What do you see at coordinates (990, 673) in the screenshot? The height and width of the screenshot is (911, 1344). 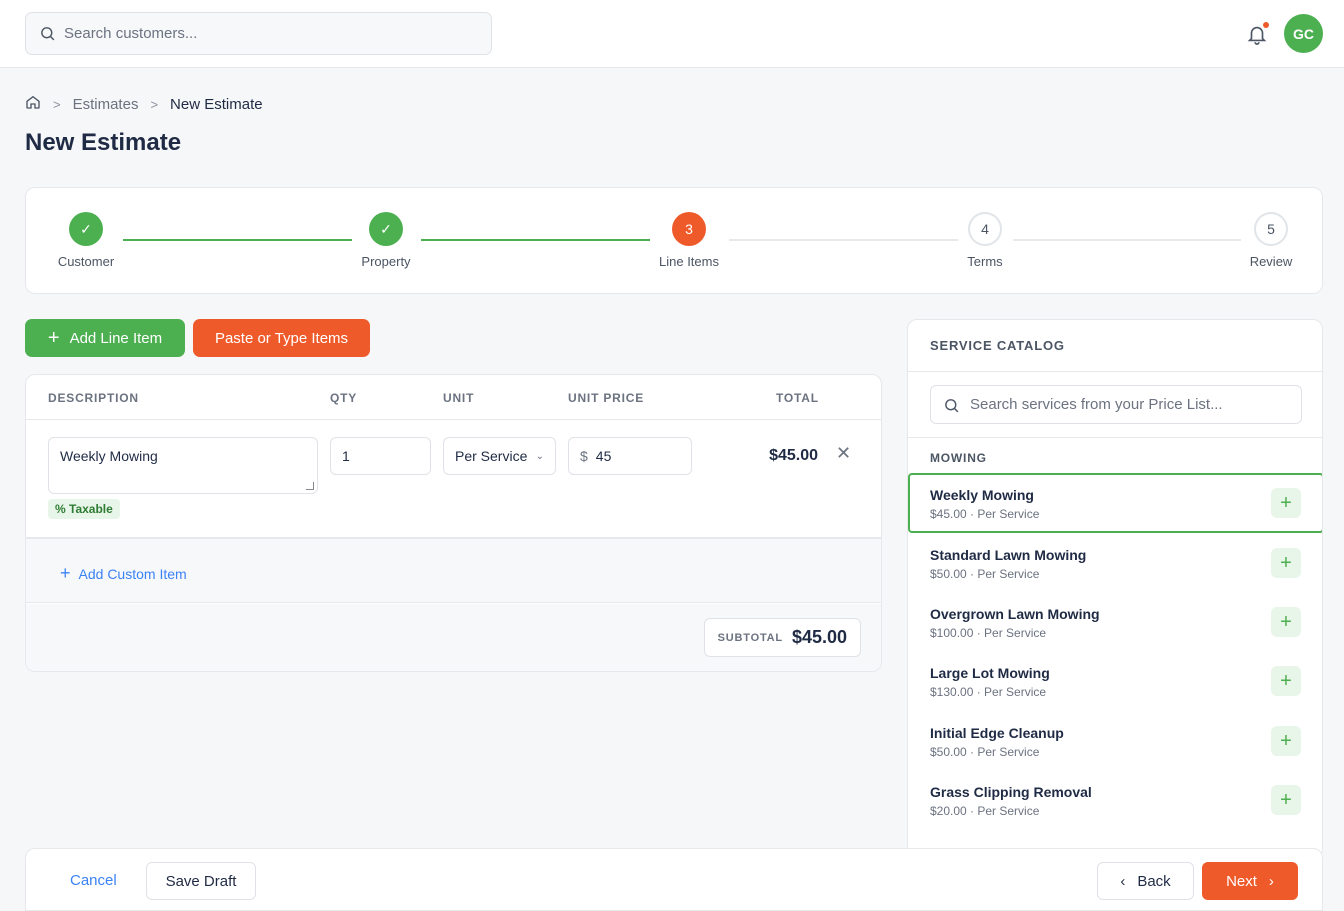 I see `catalog-item-name: Large Lot Mowing` at bounding box center [990, 673].